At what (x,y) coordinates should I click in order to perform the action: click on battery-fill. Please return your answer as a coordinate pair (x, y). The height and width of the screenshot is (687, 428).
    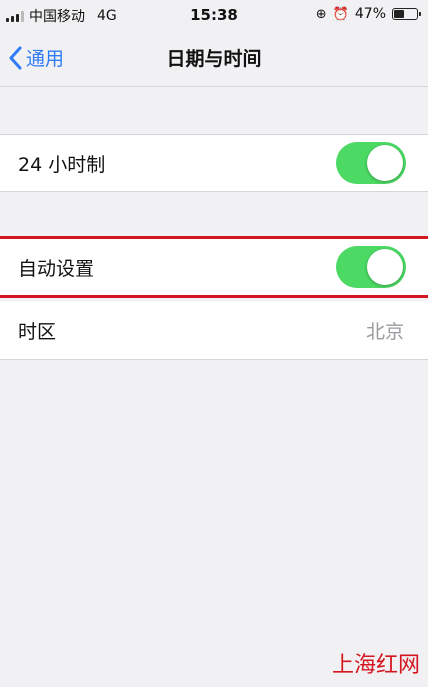
    Looking at the image, I should click on (399, 14).